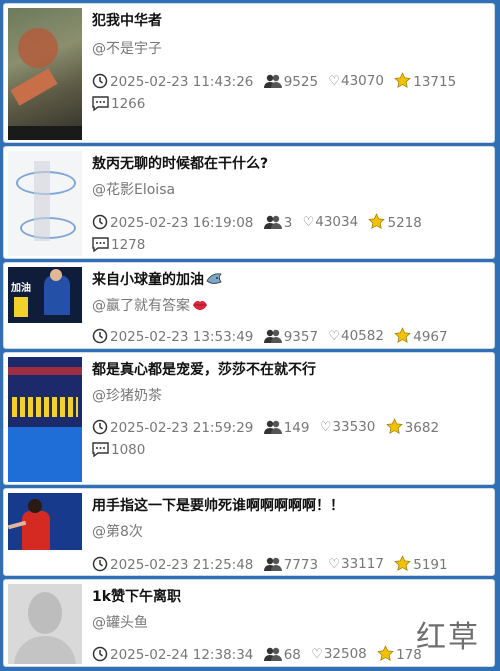  I want to click on post-title: 来自小球童的加油, so click(157, 279).